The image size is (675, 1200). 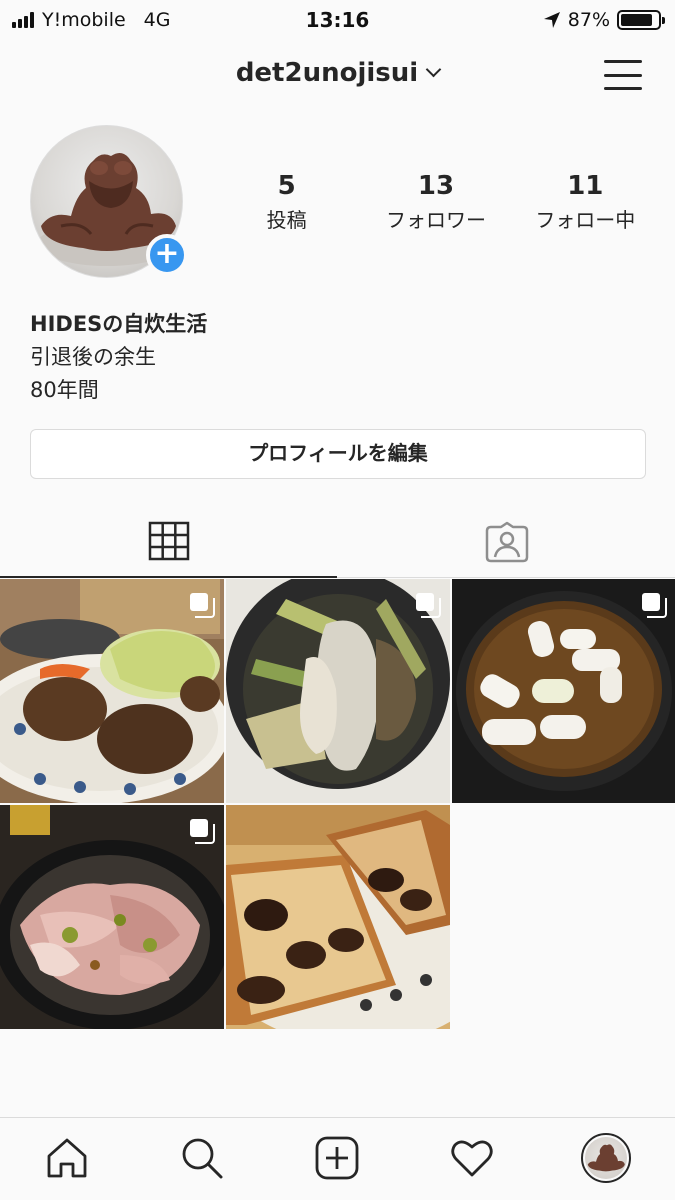 I want to click on profile-avatar-icon, so click(x=606, y=1158).